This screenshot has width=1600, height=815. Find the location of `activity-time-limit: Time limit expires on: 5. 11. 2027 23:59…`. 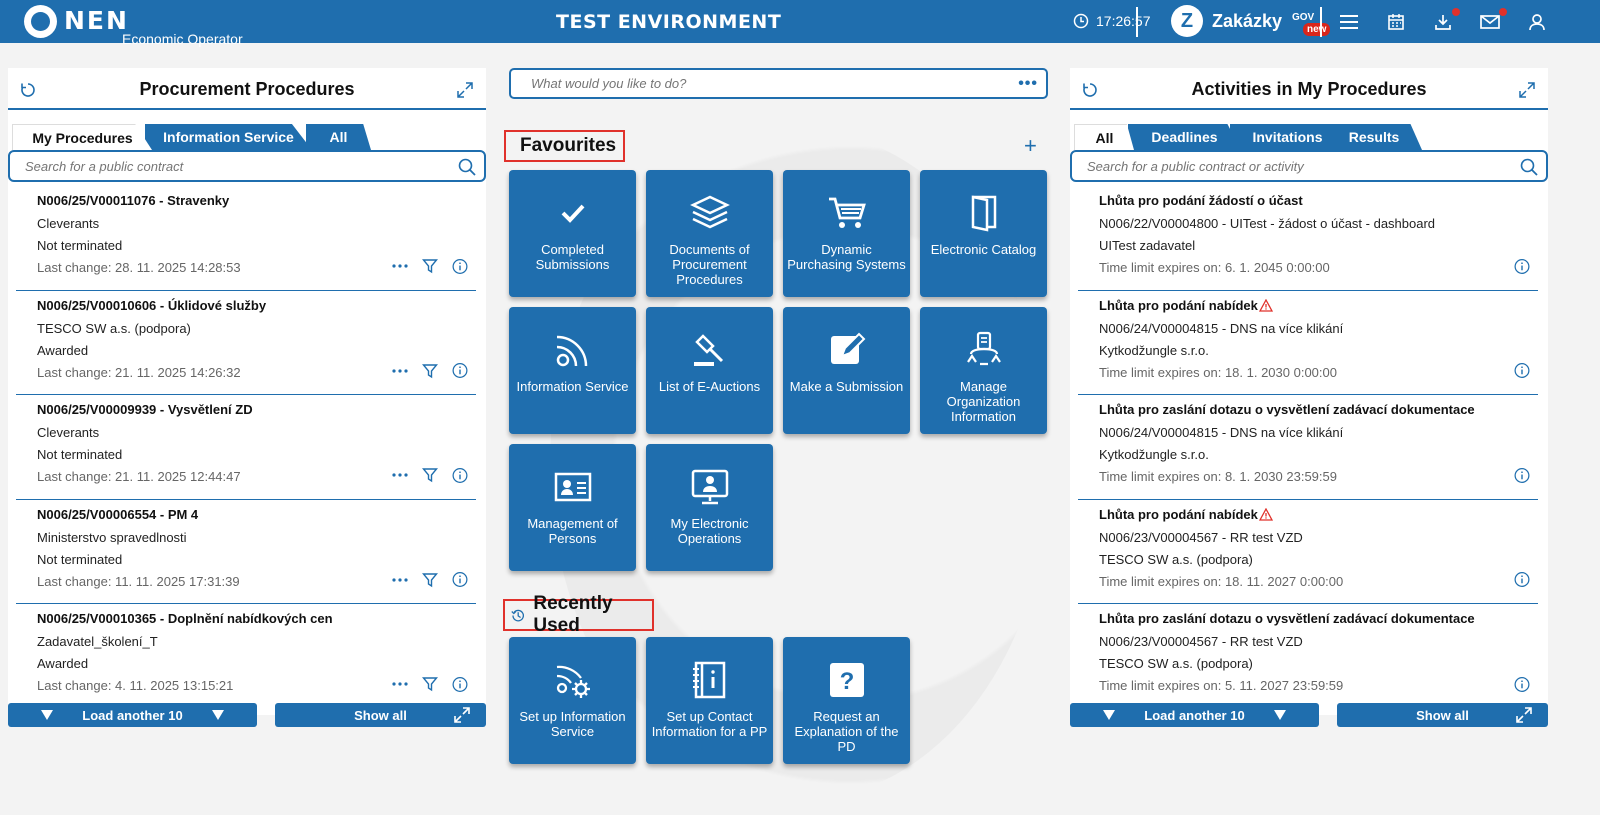

activity-time-limit: Time limit expires on: 5. 11. 2027 23:59… is located at coordinates (1221, 685).